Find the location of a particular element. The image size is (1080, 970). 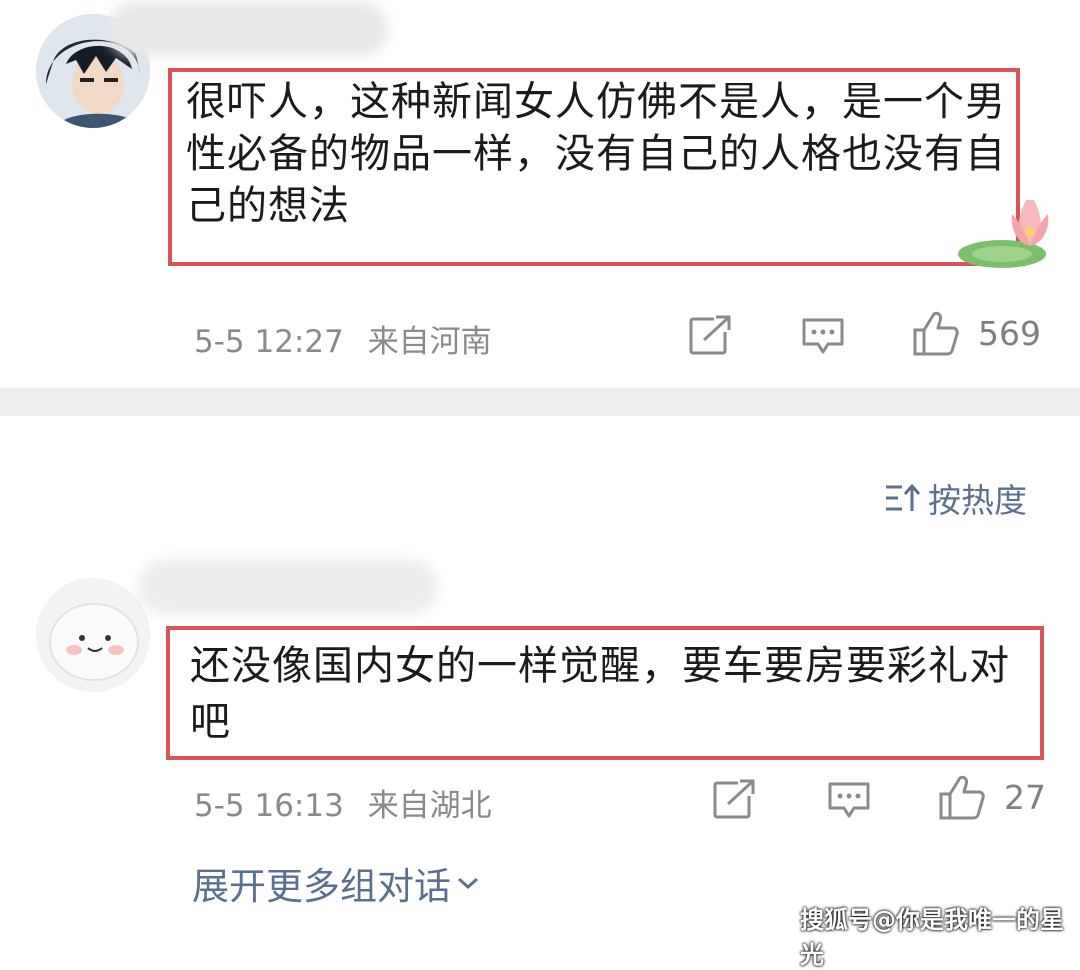

watermark: 搜狐号@你是我唯一的星光 is located at coordinates (932, 937).